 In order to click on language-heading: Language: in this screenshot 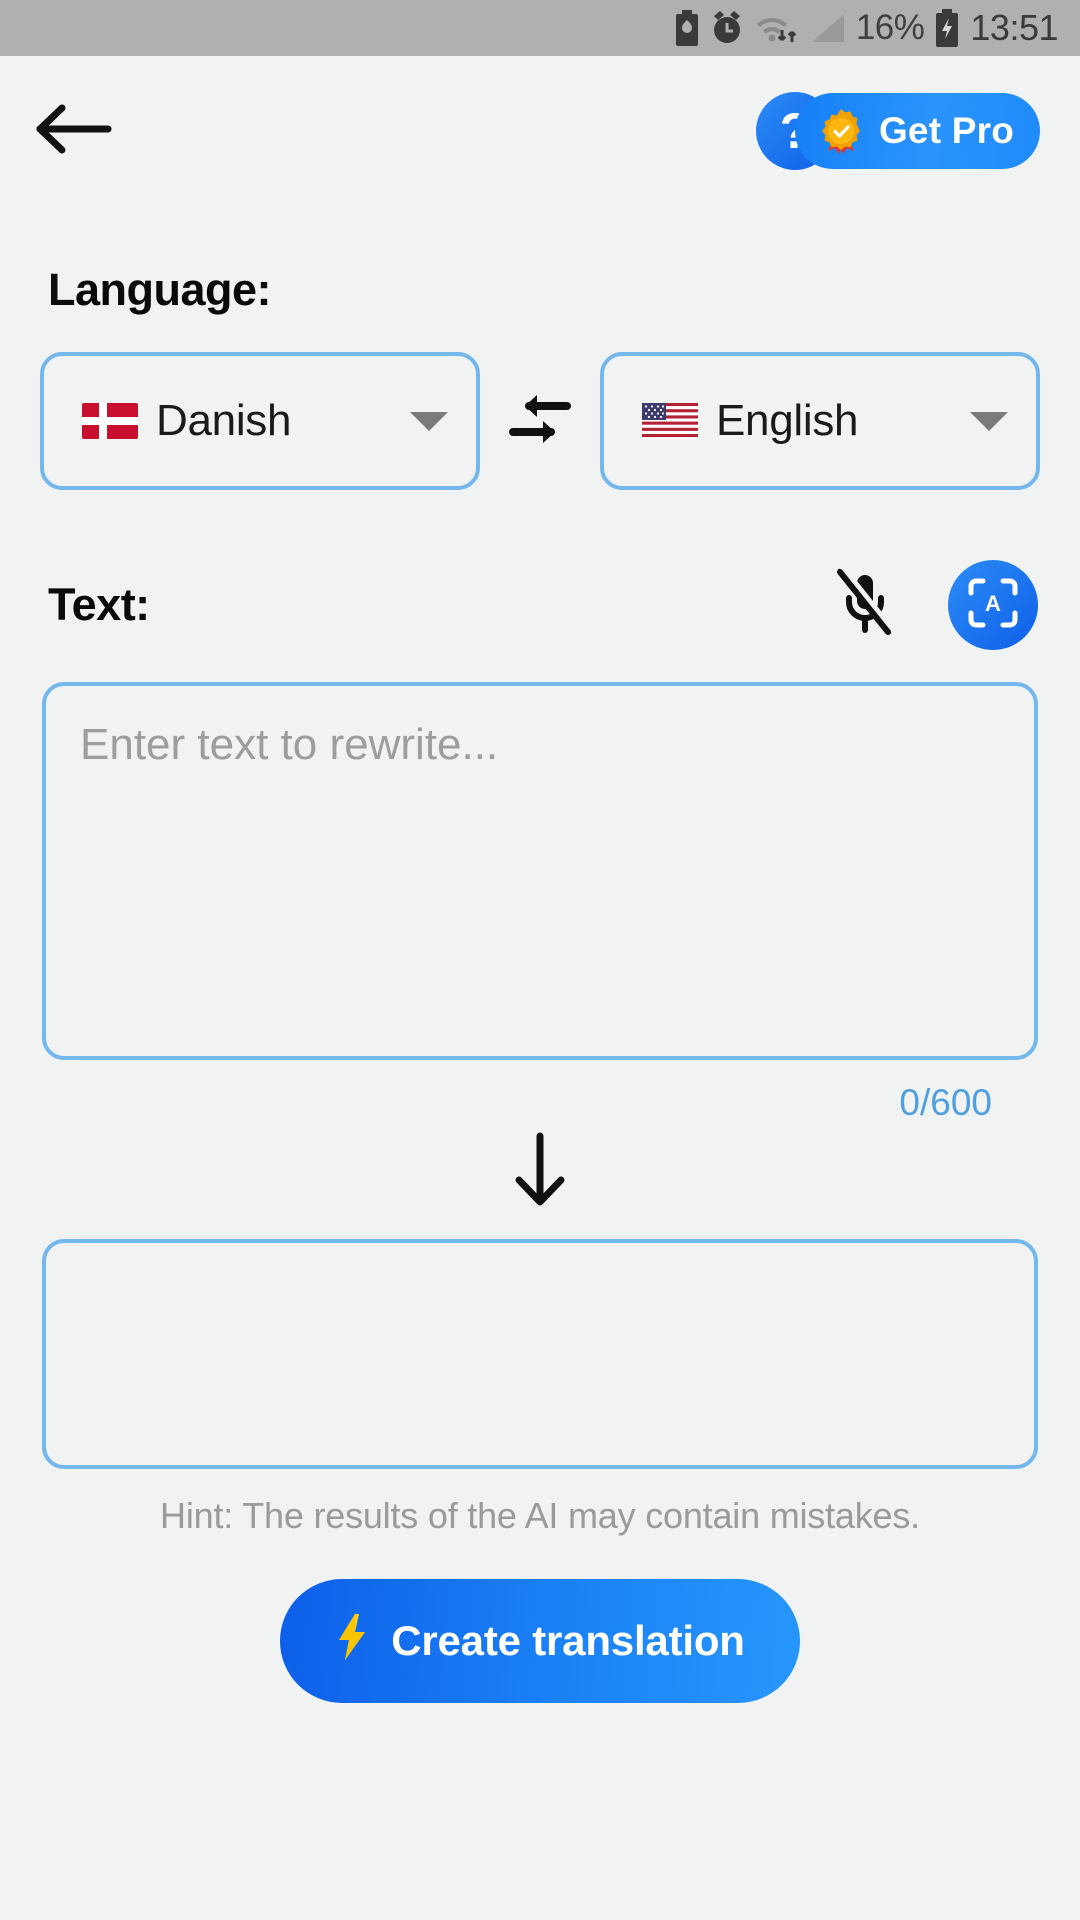, I will do `click(160, 289)`.